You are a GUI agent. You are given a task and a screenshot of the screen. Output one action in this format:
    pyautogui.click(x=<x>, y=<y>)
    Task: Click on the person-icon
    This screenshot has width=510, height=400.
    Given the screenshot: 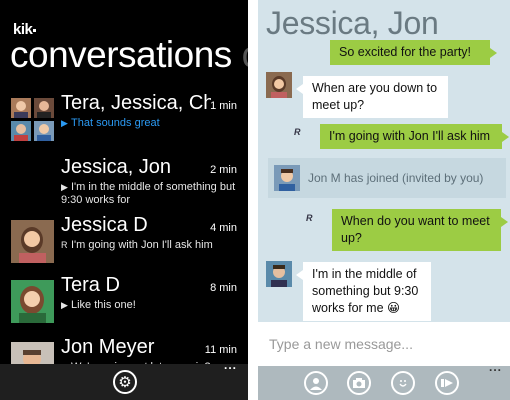 What is the action you would take?
    pyautogui.click(x=316, y=383)
    